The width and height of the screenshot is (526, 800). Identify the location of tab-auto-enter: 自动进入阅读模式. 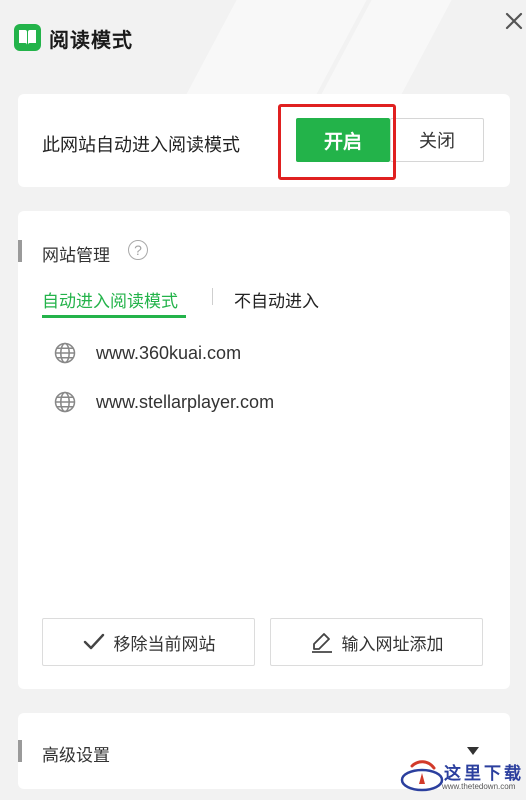
(110, 299).